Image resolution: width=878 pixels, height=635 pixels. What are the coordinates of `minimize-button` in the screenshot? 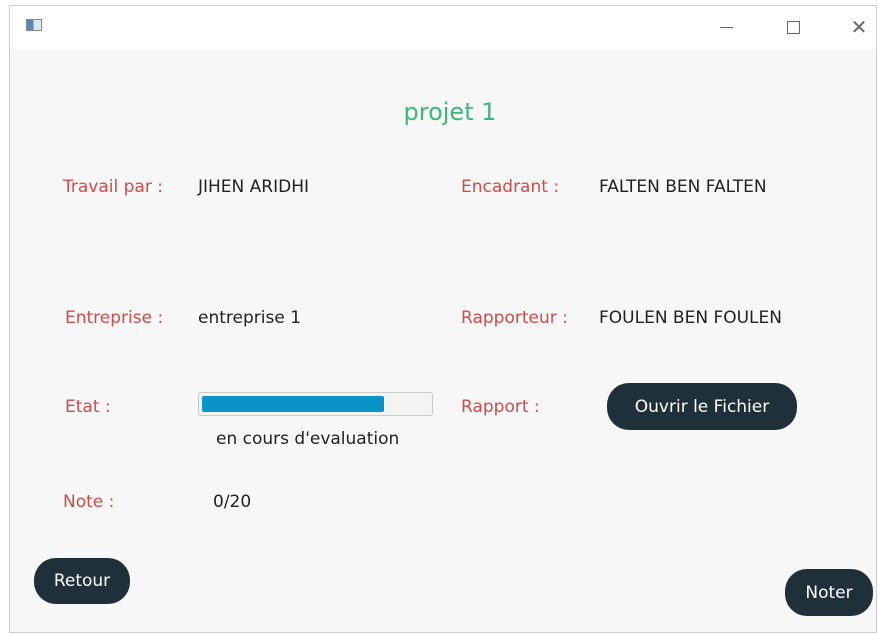 It's located at (726, 27).